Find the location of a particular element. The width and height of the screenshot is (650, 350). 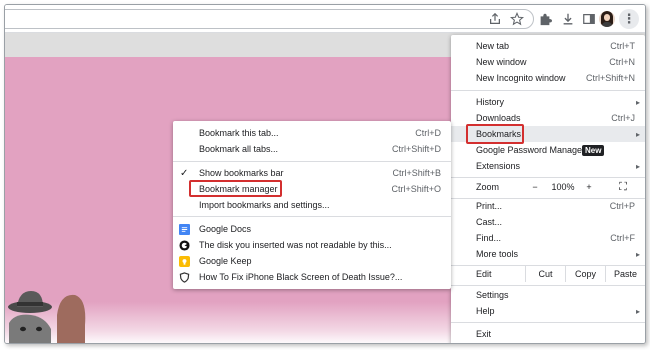

menu-item-help: Help ▸ is located at coordinates (548, 311).